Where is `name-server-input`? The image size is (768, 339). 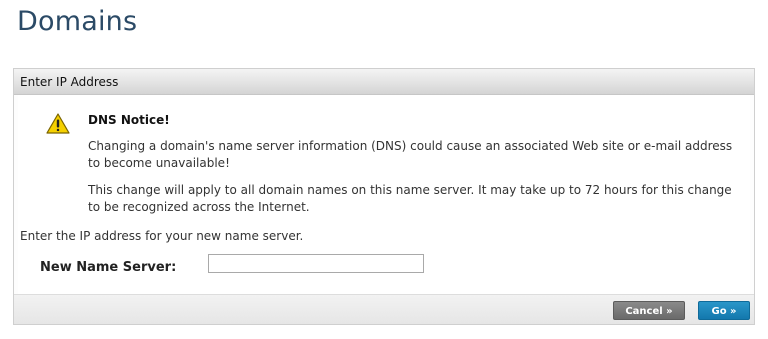
name-server-input is located at coordinates (316, 263).